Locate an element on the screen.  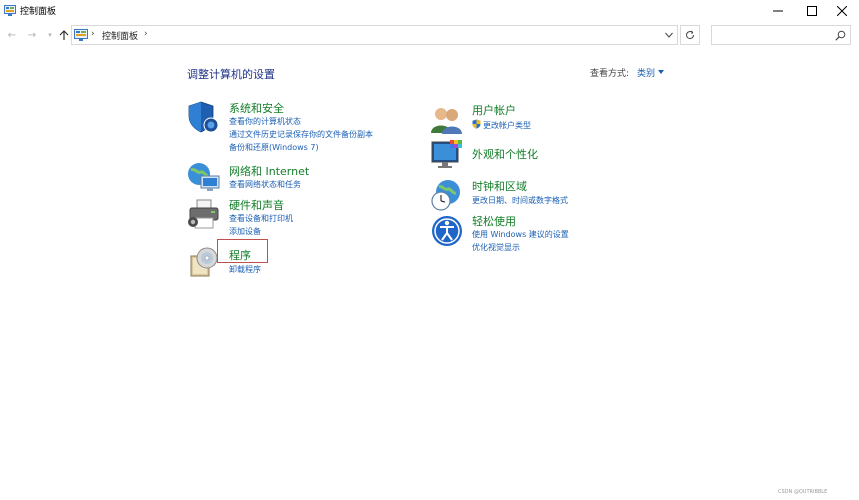
clock-globe-icon is located at coordinates (447, 195).